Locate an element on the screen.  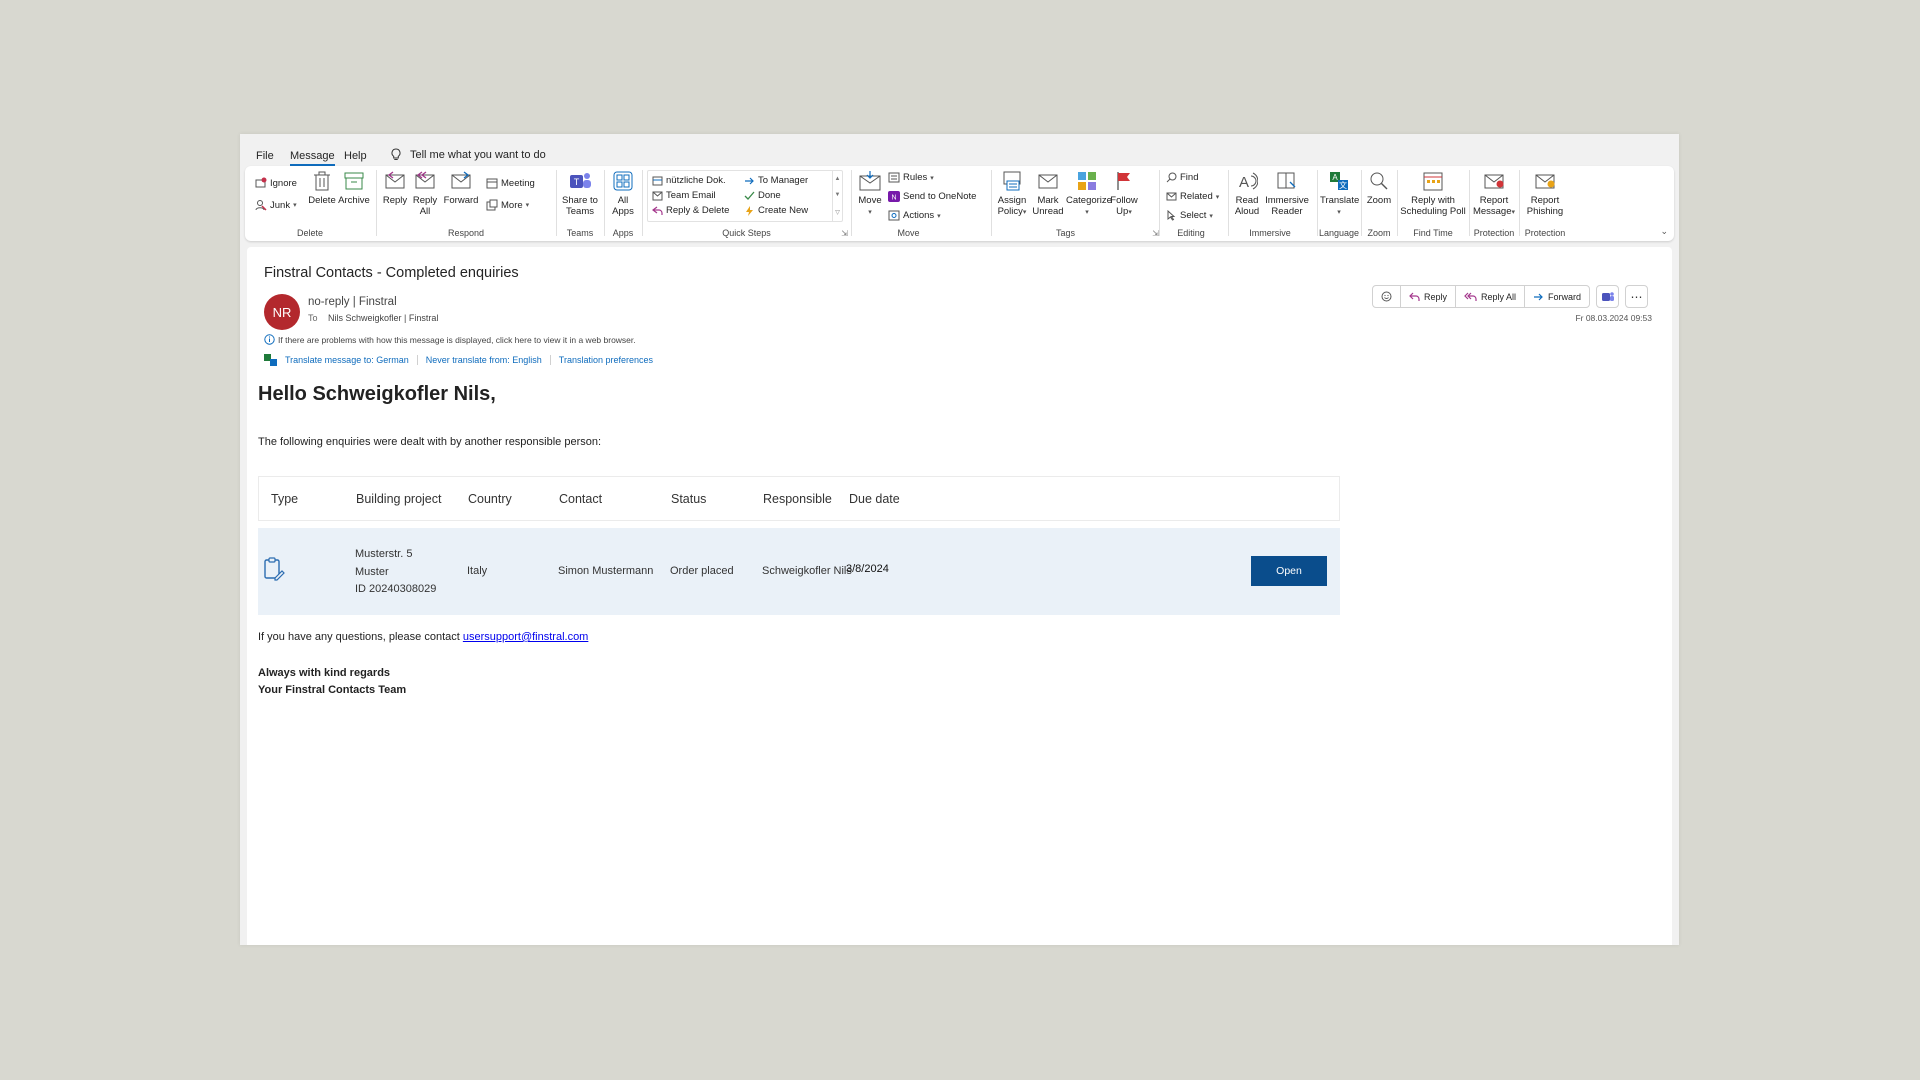
due-date-cell: 3/8/2024 is located at coordinates (867, 569).